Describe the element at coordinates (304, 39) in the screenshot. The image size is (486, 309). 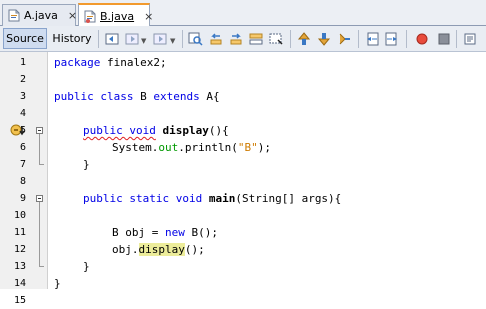
I see `prev-bookmark-icon` at that location.